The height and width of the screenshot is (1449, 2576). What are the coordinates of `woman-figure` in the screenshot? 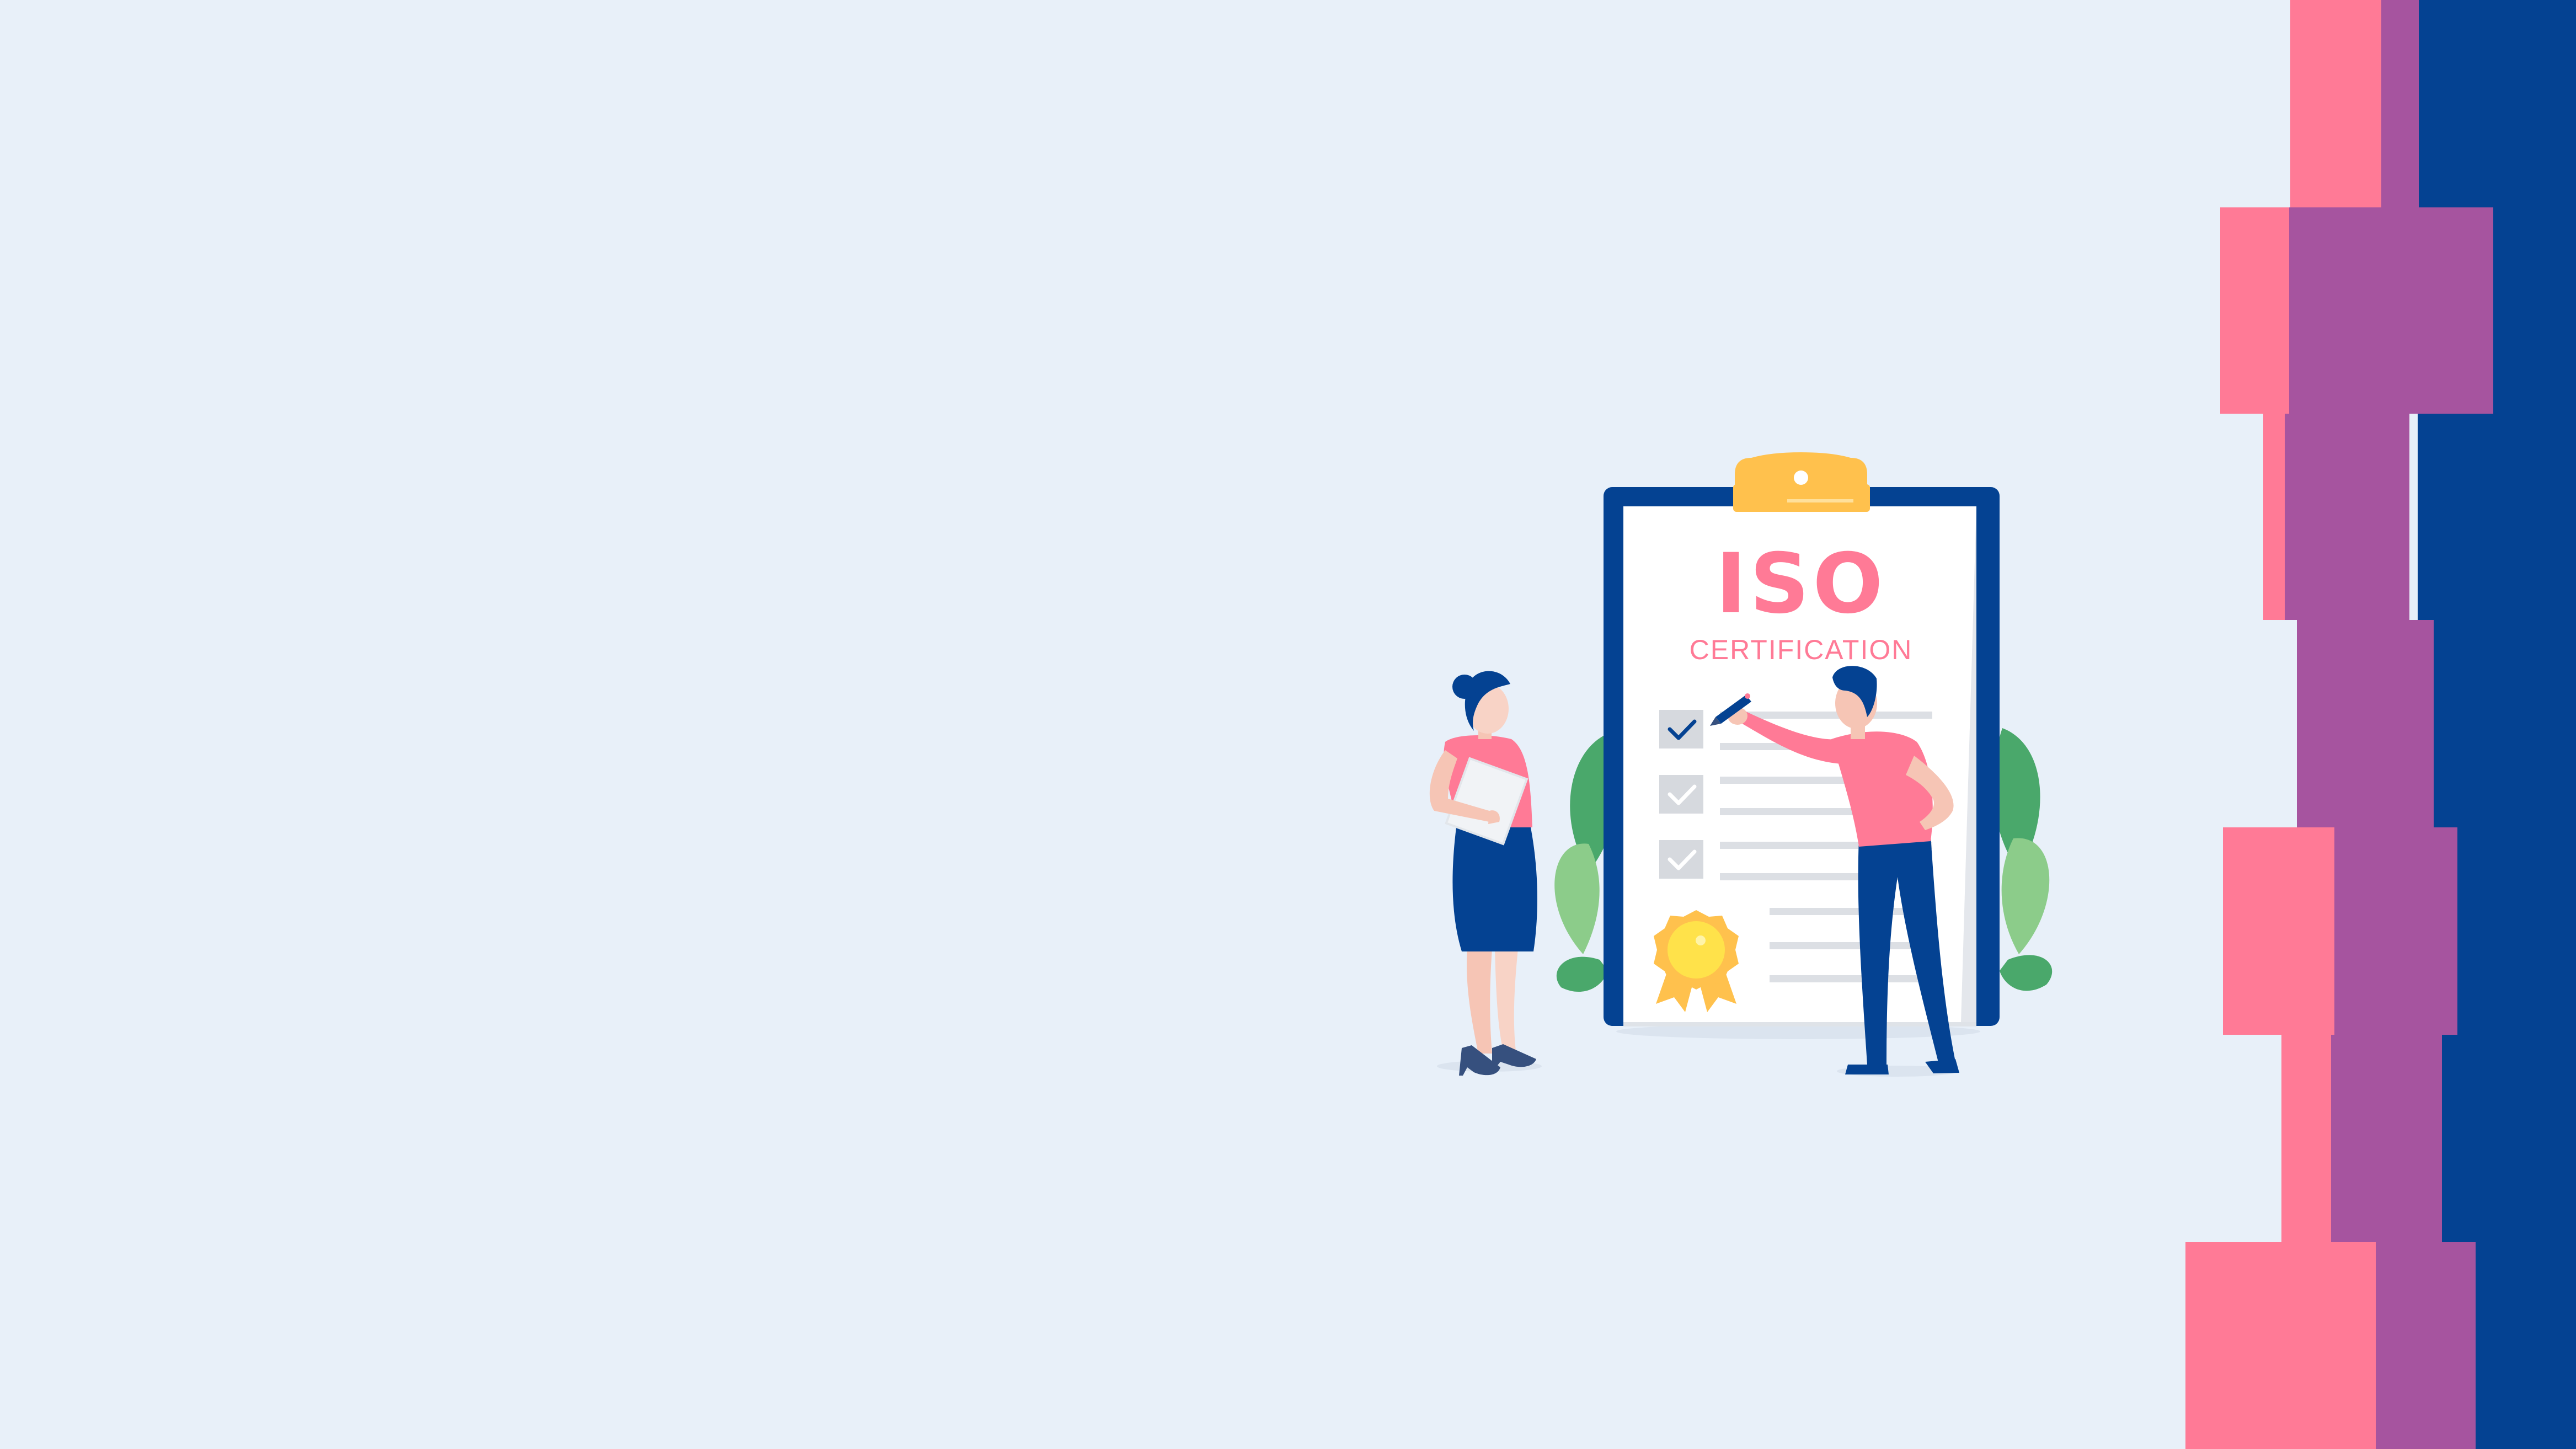 It's located at (1483, 873).